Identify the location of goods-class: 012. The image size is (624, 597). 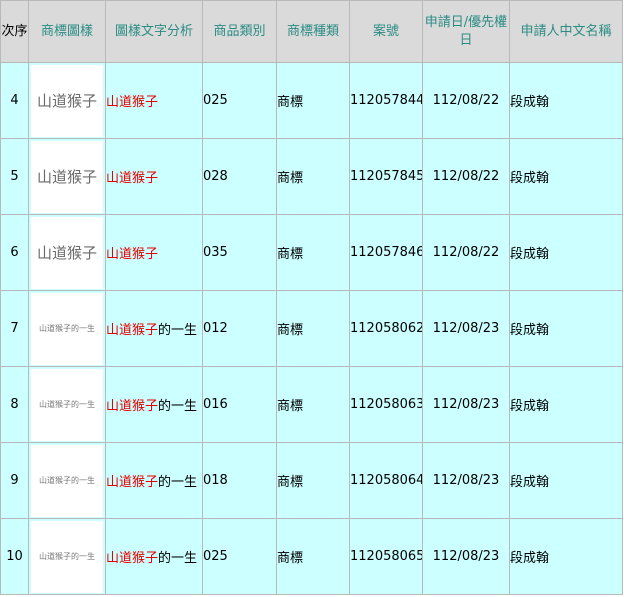
(239, 328).